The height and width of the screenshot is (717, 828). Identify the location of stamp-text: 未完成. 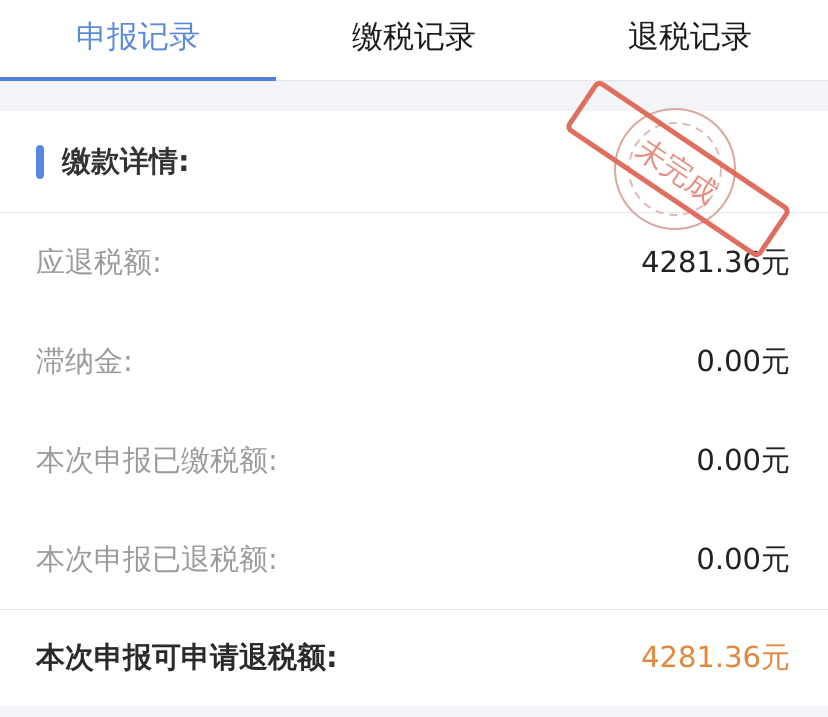
(677, 171).